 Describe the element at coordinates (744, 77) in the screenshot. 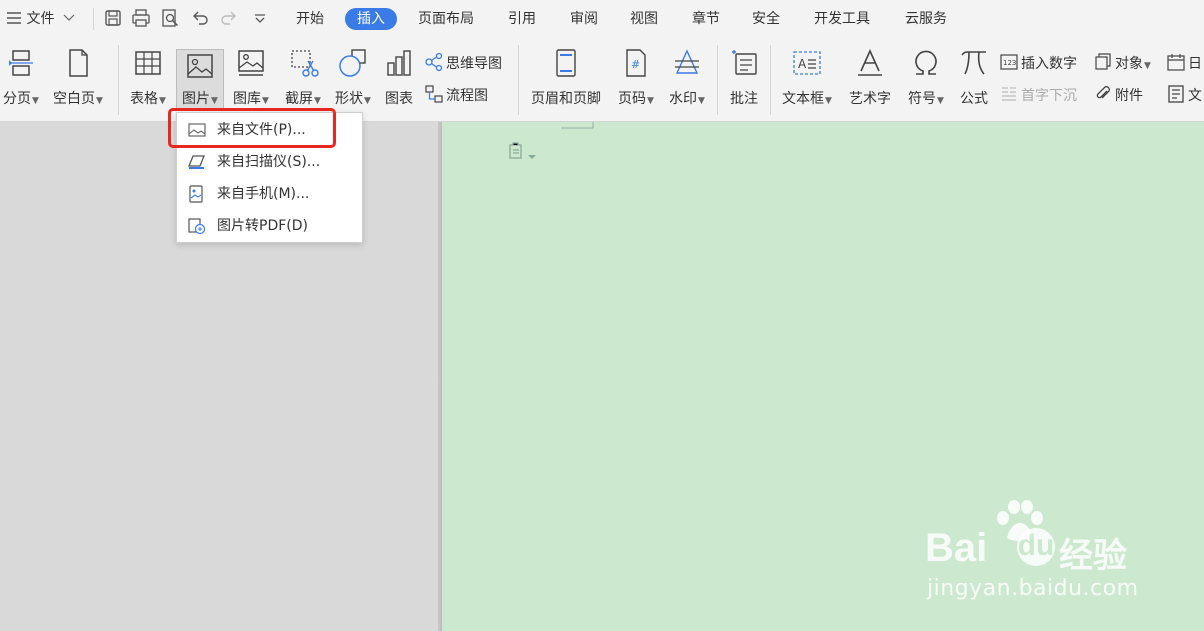

I see `comment-button: 批注` at that location.